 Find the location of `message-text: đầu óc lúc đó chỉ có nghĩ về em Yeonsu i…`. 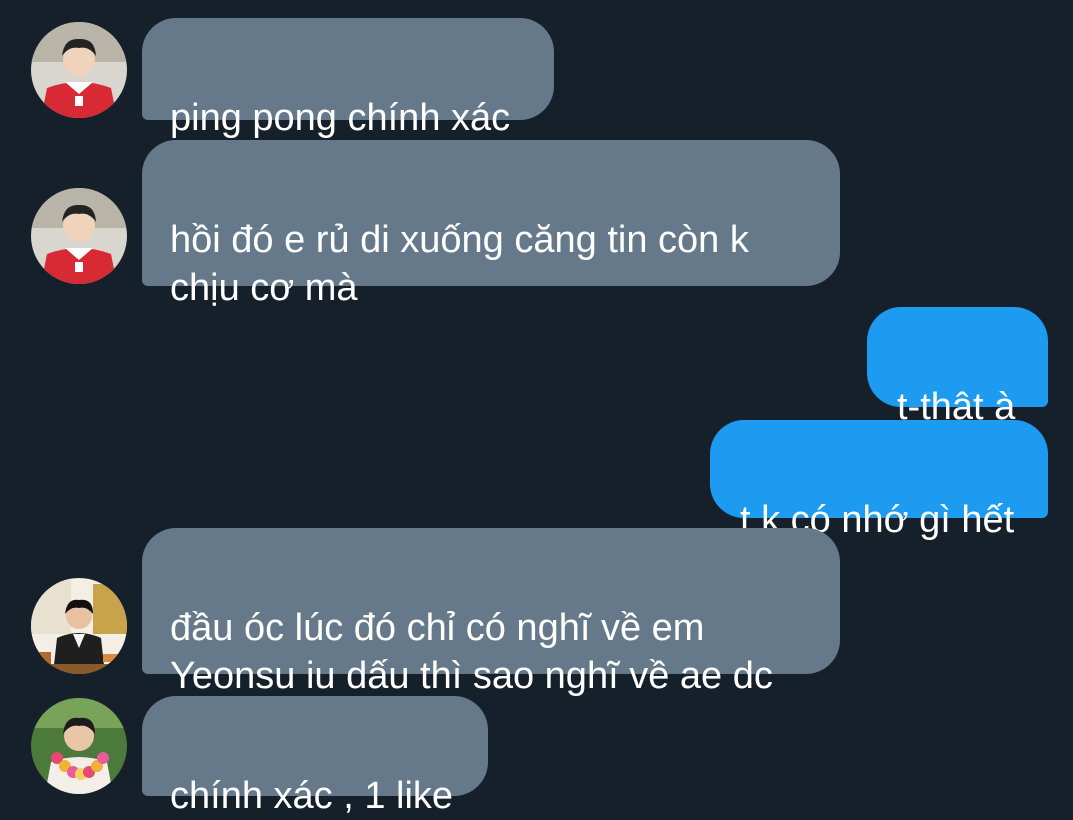

message-text: đầu óc lúc đó chỉ có nghĩ về em Yeonsu i… is located at coordinates (471, 652).